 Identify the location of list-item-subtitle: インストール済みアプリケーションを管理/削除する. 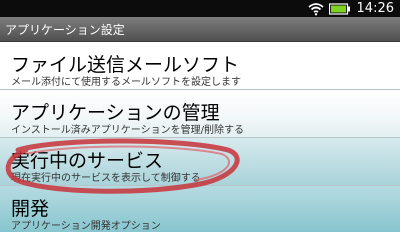
(127, 130).